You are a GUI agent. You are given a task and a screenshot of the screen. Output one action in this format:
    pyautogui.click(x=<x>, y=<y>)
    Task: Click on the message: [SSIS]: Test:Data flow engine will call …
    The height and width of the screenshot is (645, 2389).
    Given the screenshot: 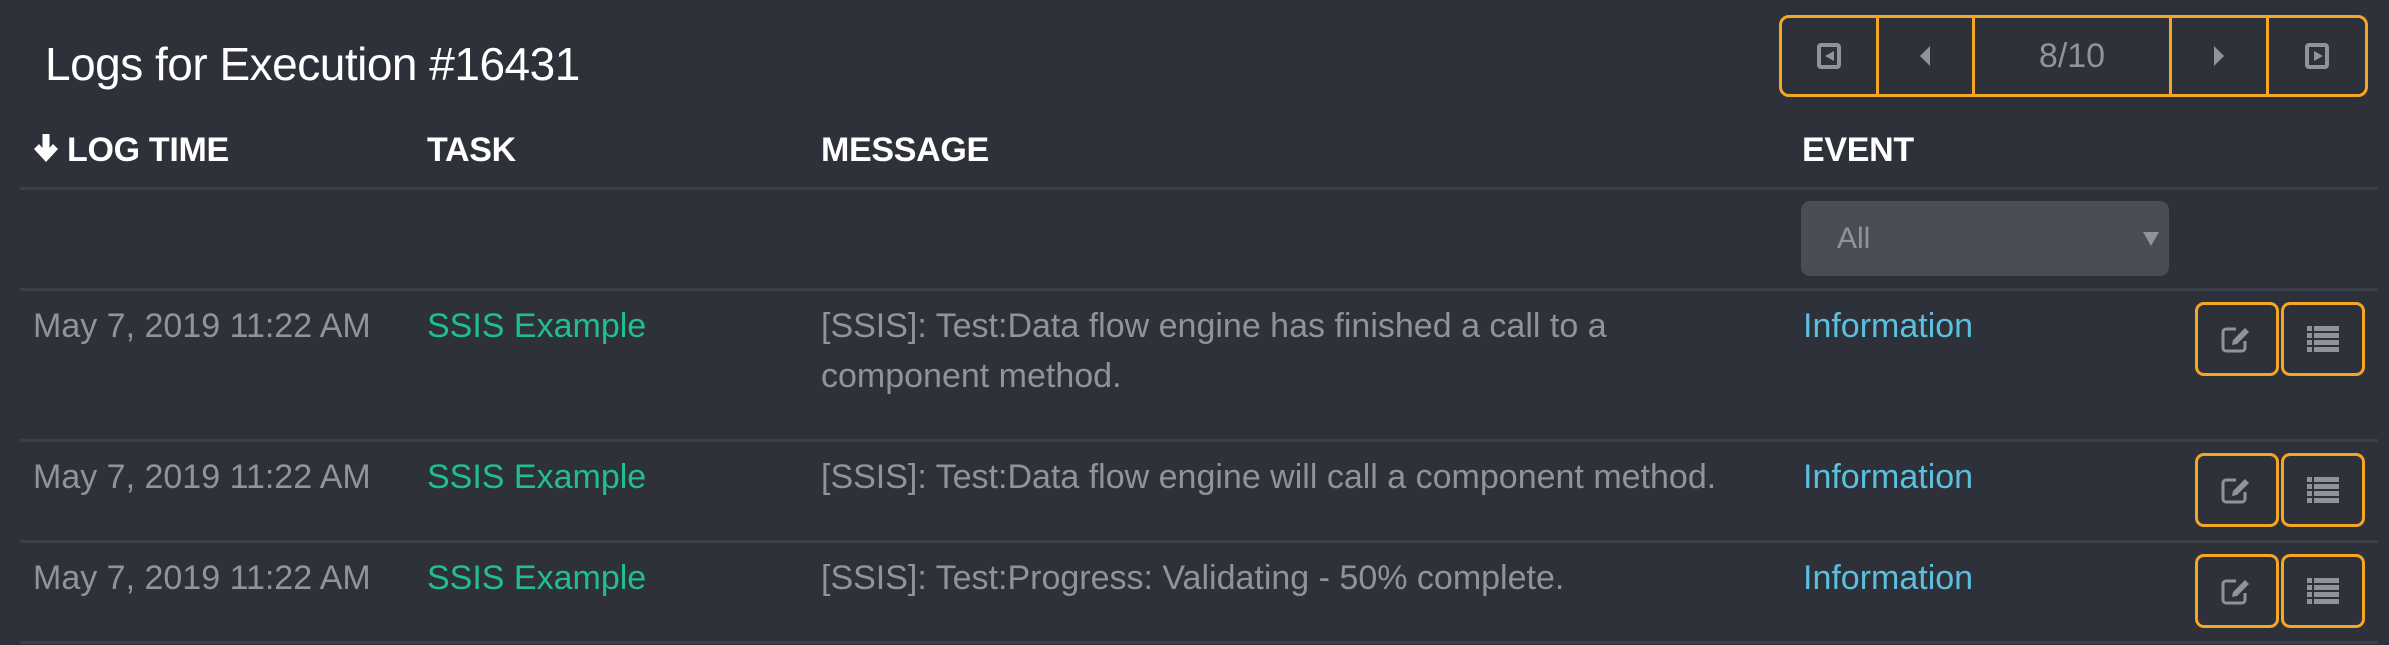 What is the action you would take?
    pyautogui.click(x=1269, y=477)
    